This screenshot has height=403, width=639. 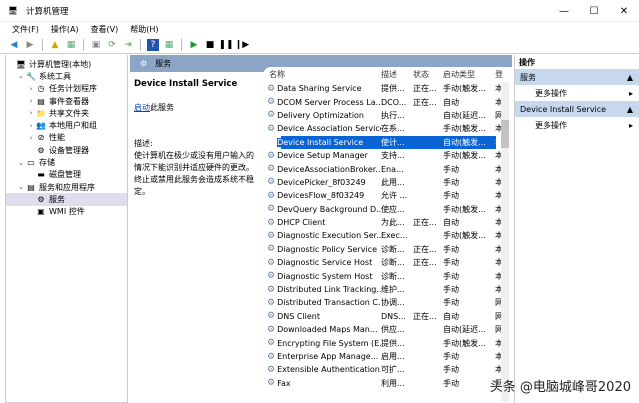 I want to click on service-row: ⚙ Distributed Link Tracking... 维护... 手动本, so click(x=387, y=289).